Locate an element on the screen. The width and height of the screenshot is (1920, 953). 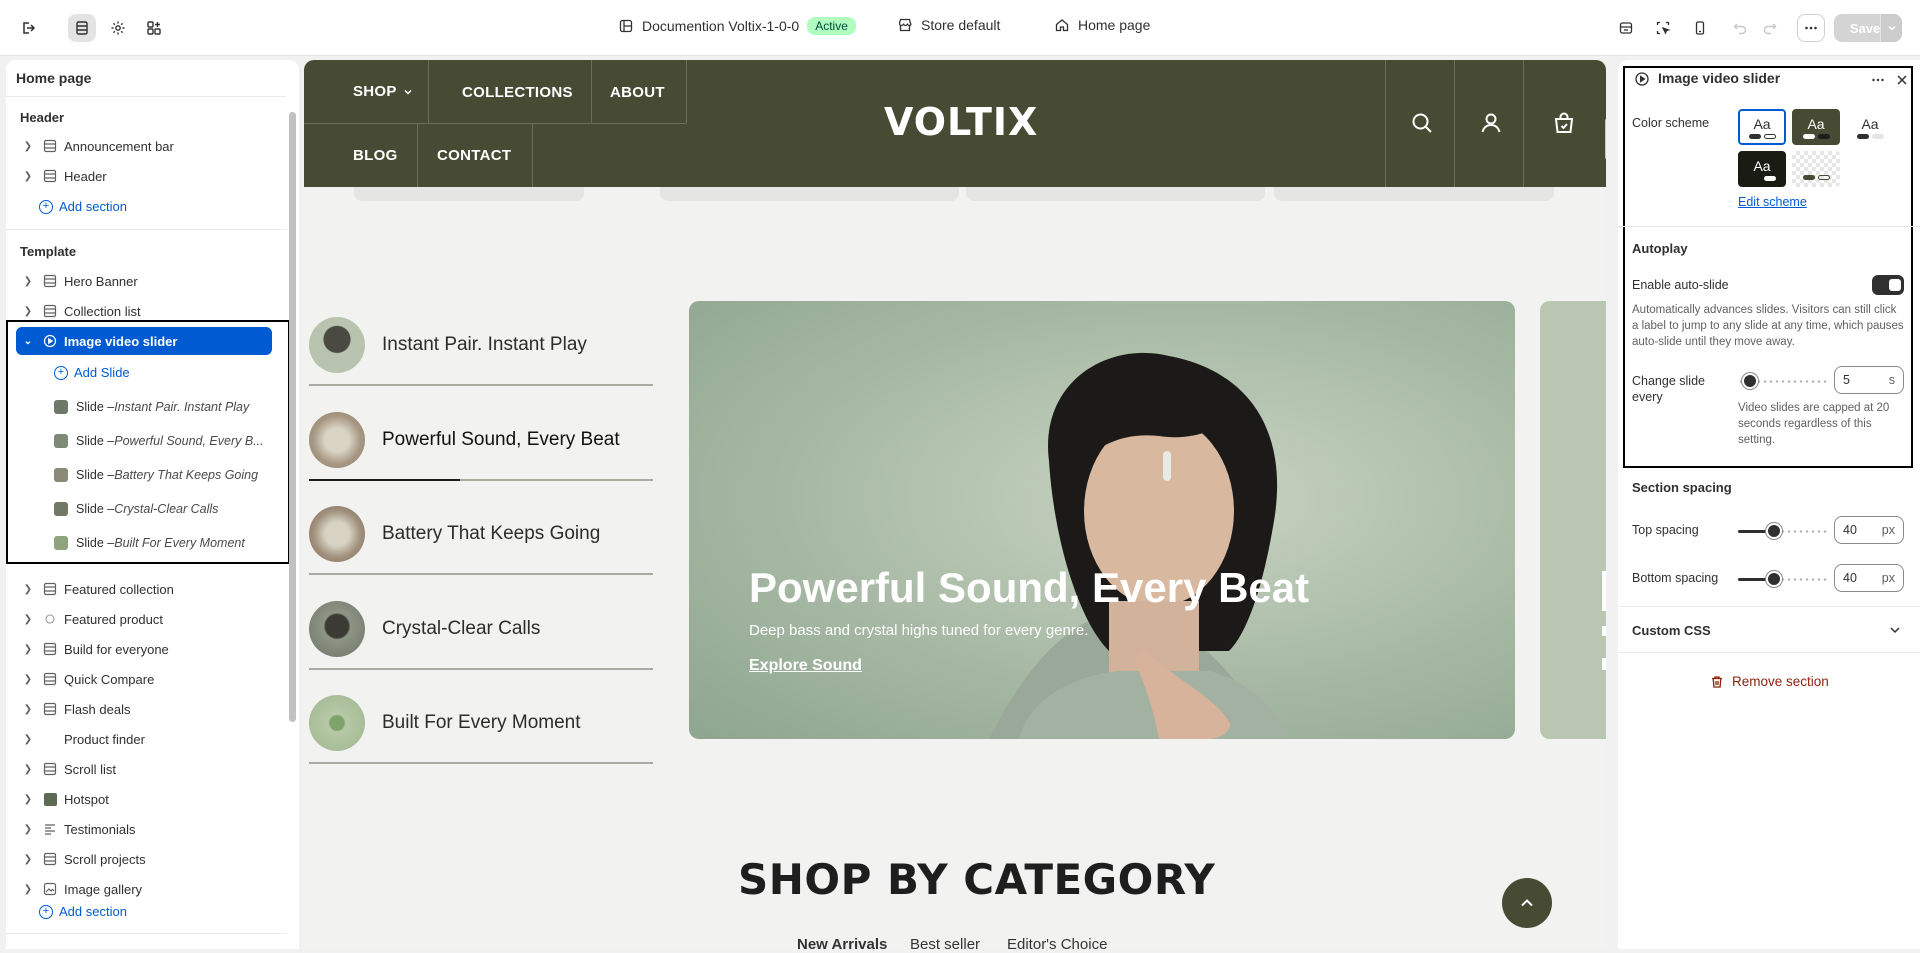
category-tab-editors-choice: Editor's Choice is located at coordinates (1057, 942).